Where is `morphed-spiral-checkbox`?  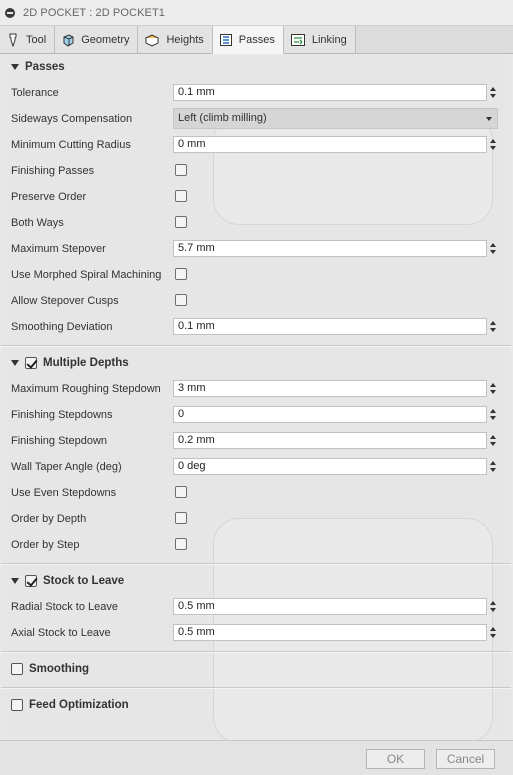
morphed-spiral-checkbox is located at coordinates (181, 274).